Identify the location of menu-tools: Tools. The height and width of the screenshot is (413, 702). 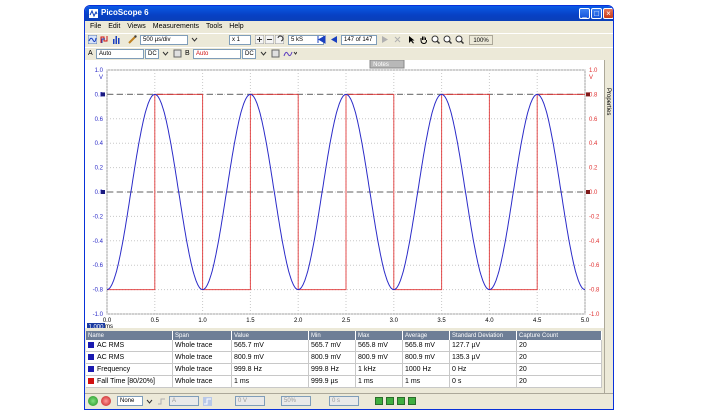
(214, 26).